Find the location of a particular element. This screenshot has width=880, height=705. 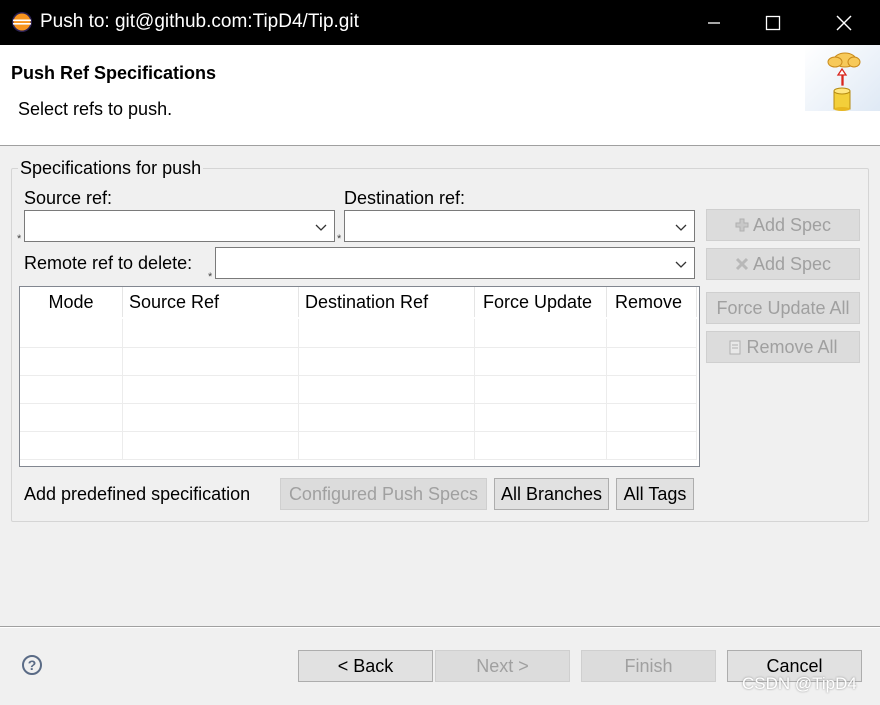

minimize-icon is located at coordinates (714, 22).